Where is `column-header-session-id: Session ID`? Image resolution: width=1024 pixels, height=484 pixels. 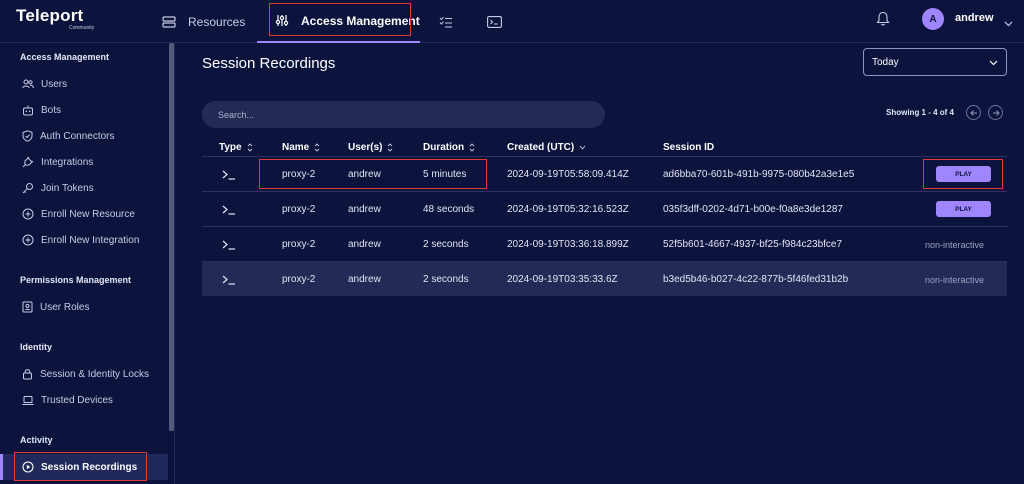
column-header-session-id: Session ID is located at coordinates (688, 147).